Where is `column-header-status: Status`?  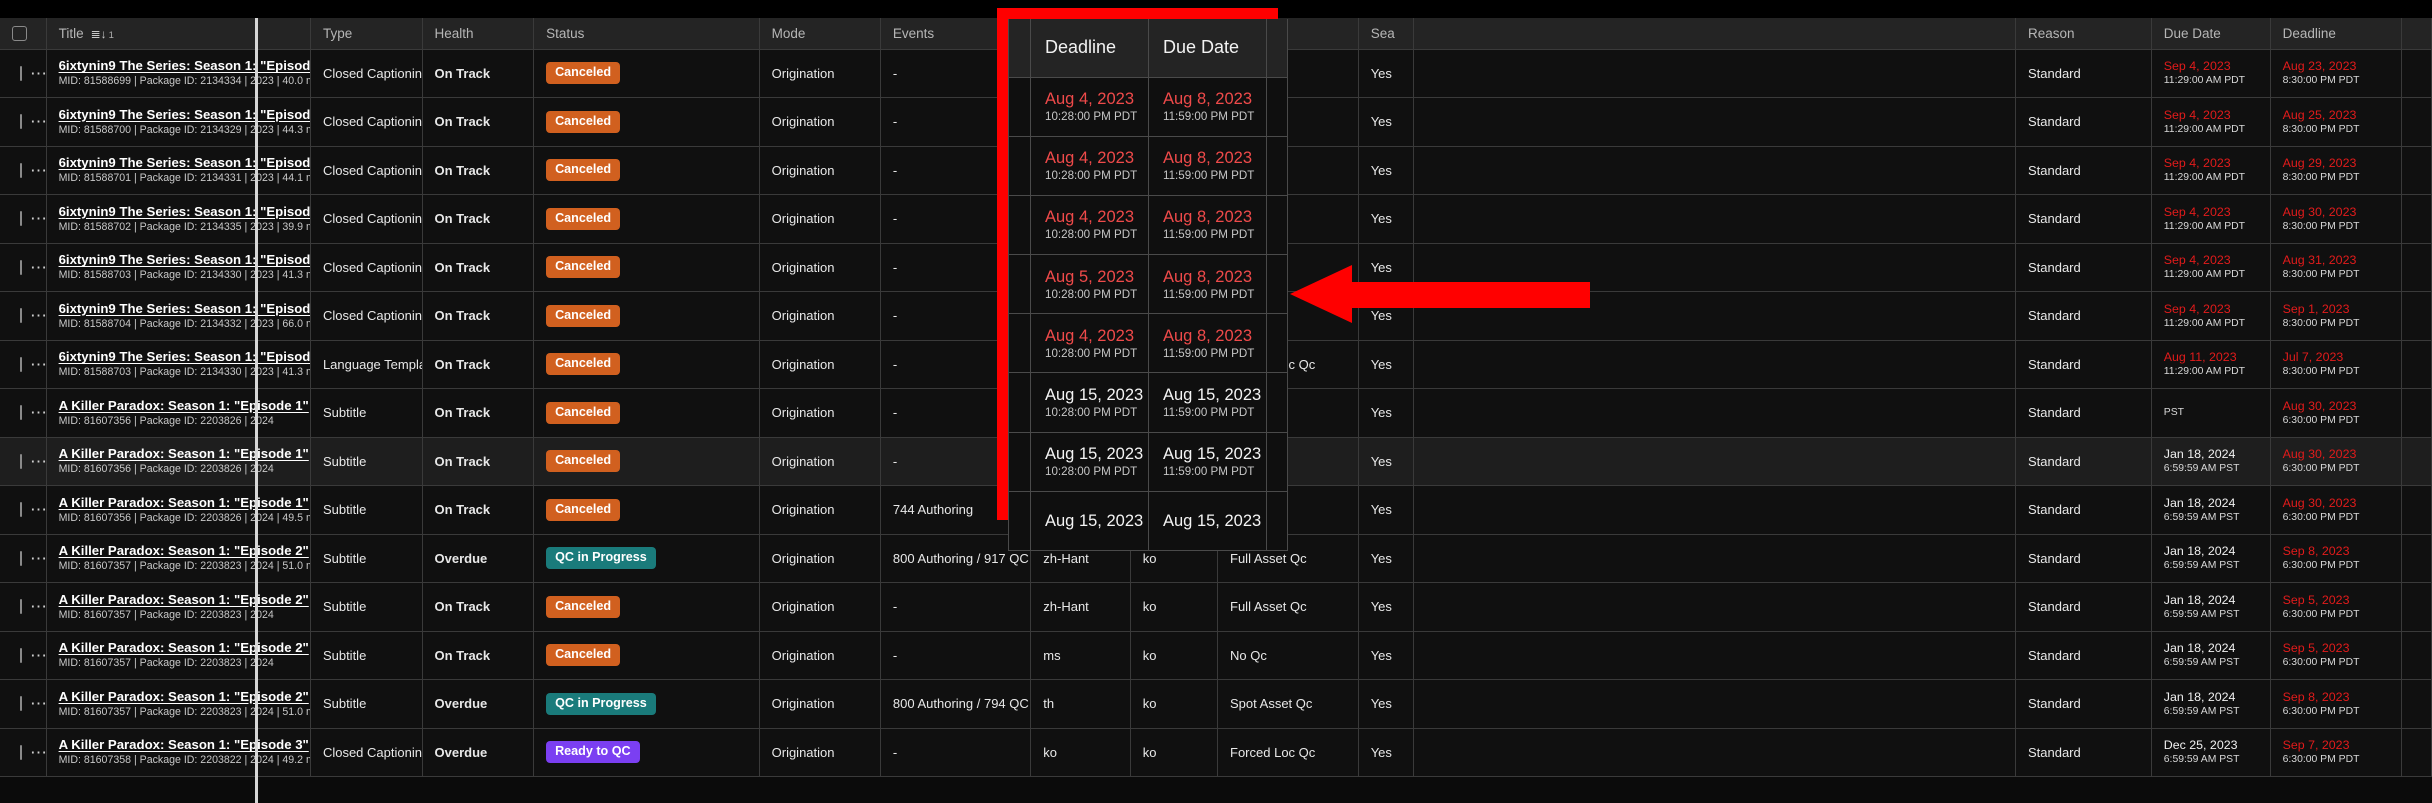
column-header-status: Status is located at coordinates (646, 34).